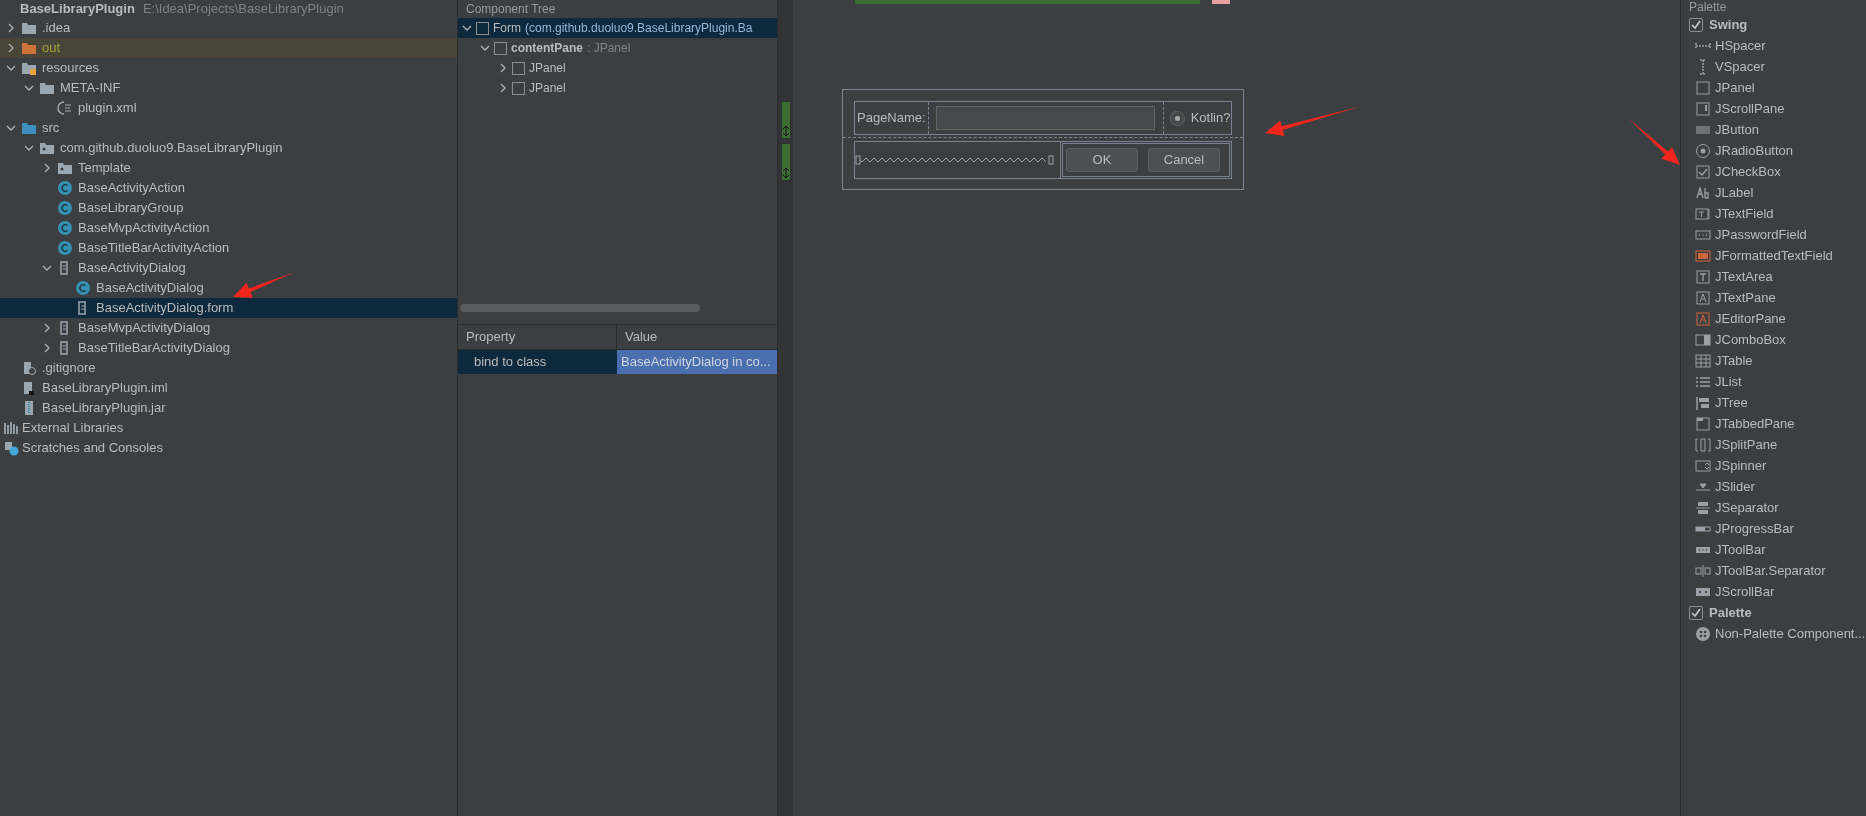 This screenshot has height=816, width=1866. I want to click on tree-item: META-INF, so click(228, 88).